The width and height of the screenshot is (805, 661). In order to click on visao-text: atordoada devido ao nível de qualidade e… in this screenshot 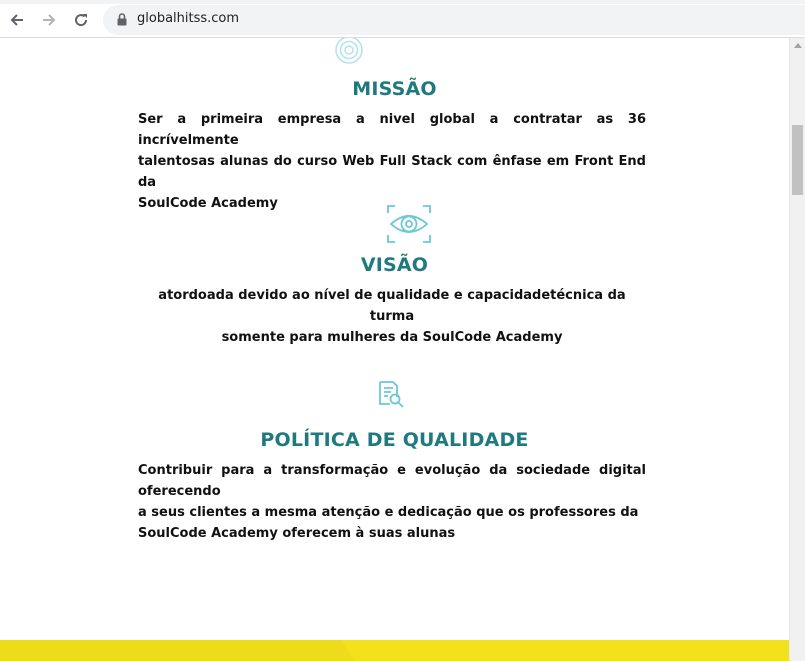, I will do `click(392, 316)`.